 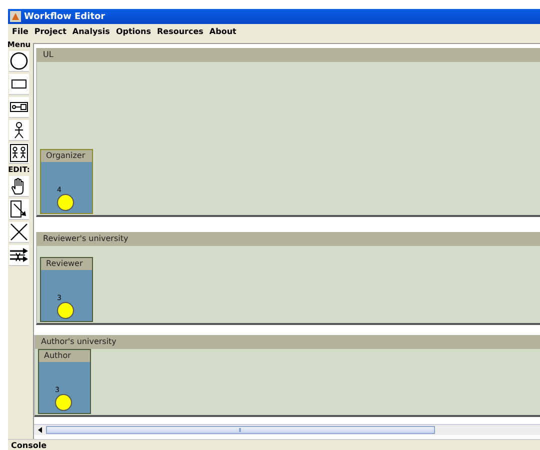 I want to click on scroll-left-icon, so click(x=40, y=430).